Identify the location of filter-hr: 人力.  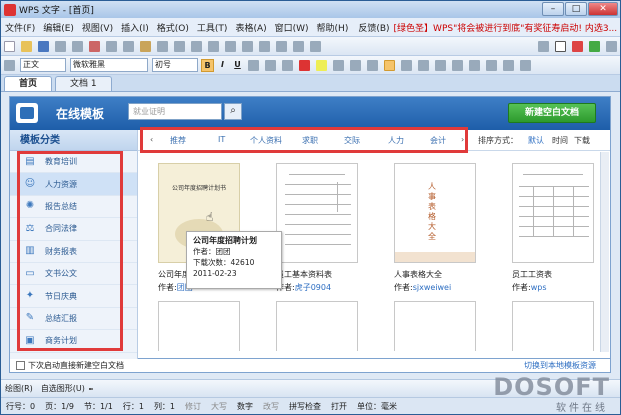
(396, 140).